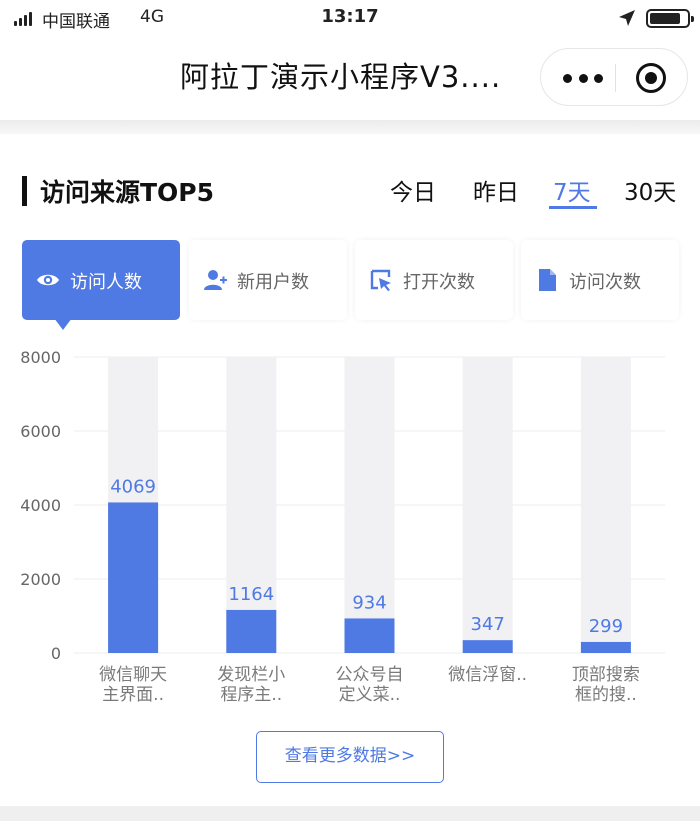  I want to click on bar-value-label: 299, so click(606, 626).